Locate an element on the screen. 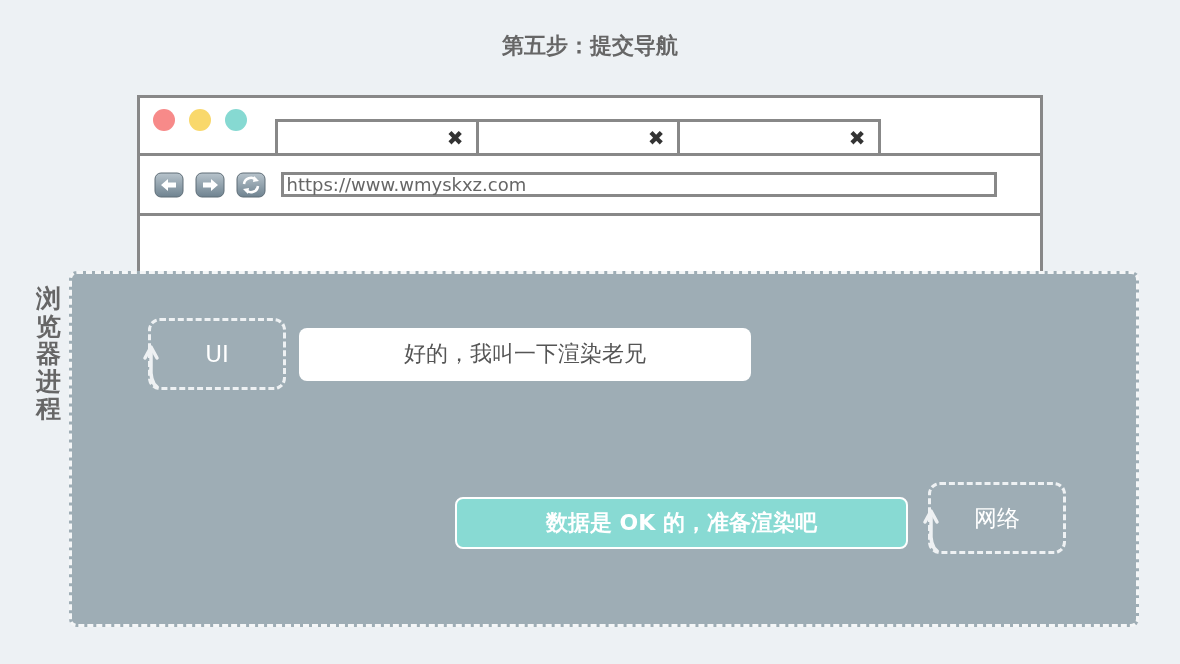 The width and height of the screenshot is (1180, 664). process-label: 浏览器进程 is located at coordinates (48, 354).